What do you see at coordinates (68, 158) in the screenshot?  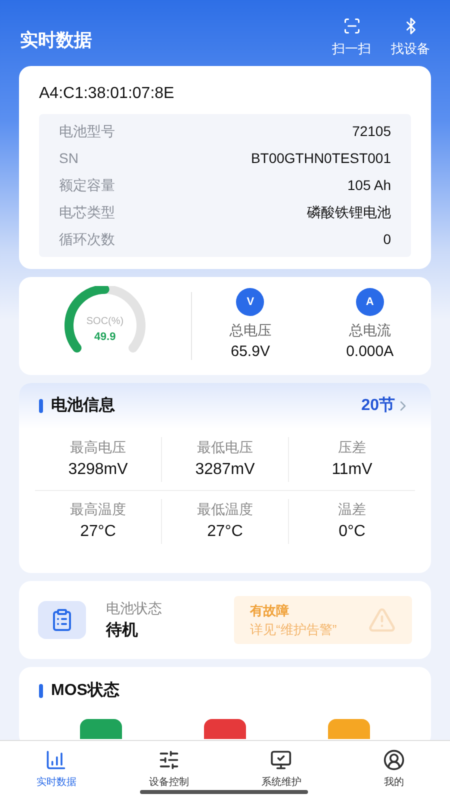 I see `info-label: SN` at bounding box center [68, 158].